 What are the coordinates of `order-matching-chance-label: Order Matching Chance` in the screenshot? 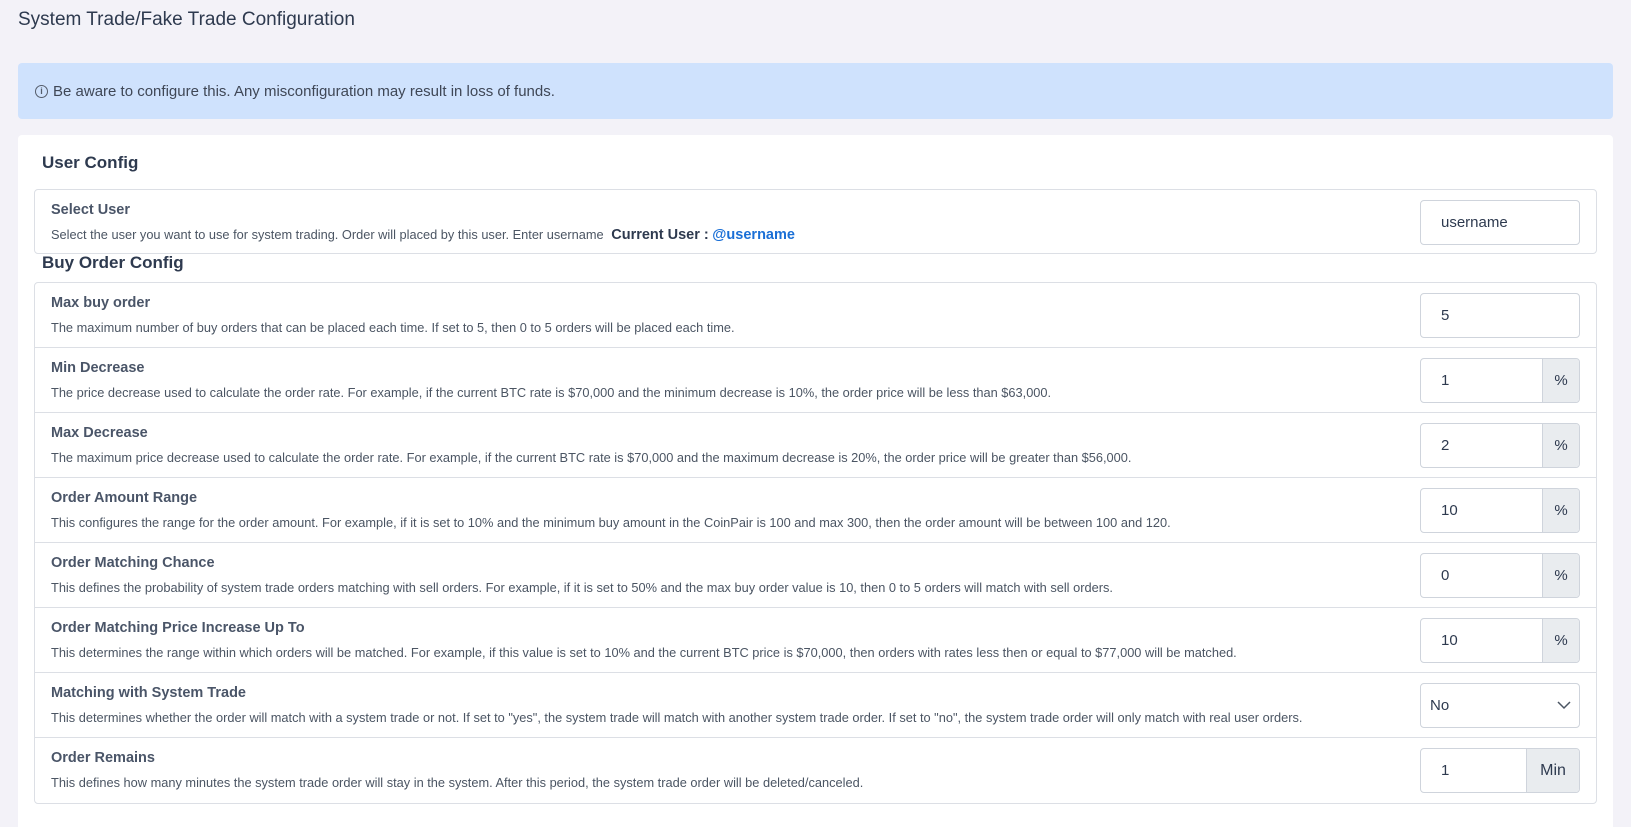 It's located at (133, 563).